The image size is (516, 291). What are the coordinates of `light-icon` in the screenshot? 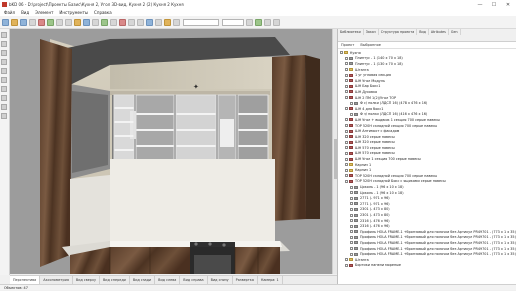 It's located at (258, 22).